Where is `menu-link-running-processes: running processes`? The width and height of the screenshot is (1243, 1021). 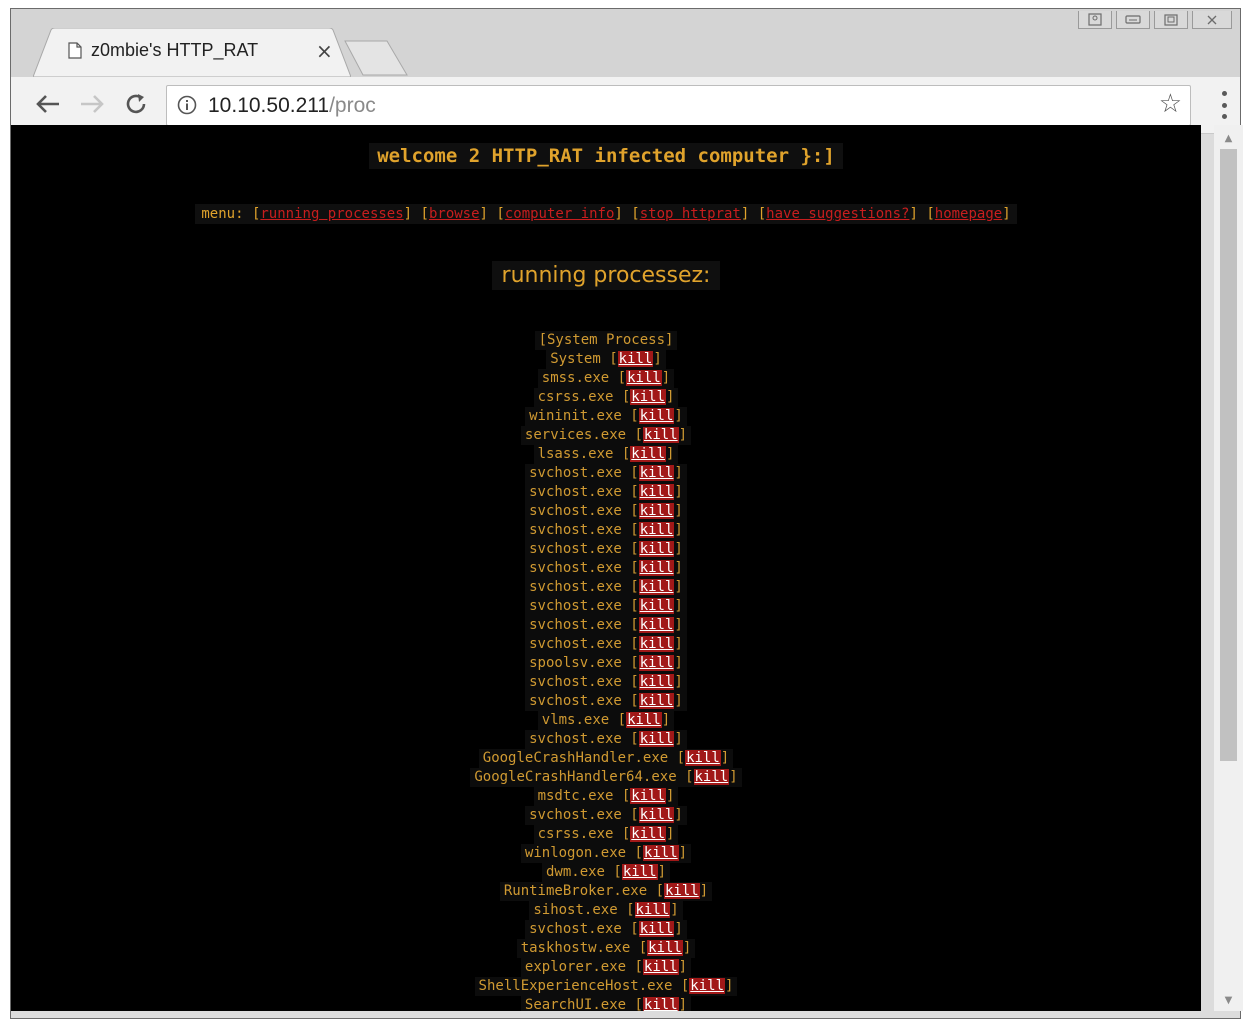 menu-link-running-processes: running processes is located at coordinates (331, 214).